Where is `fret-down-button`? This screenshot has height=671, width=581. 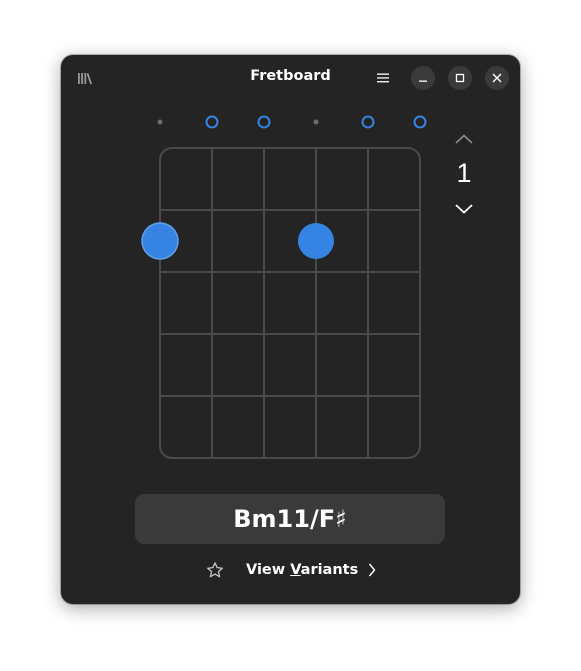
fret-down-button is located at coordinates (464, 209).